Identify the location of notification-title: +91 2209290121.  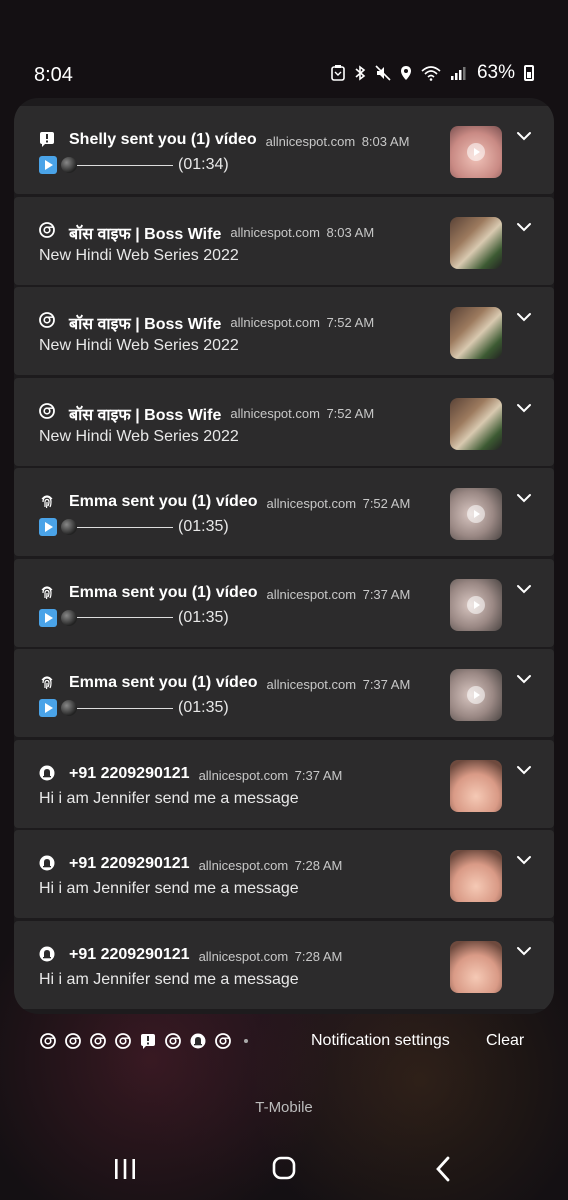
(129, 954).